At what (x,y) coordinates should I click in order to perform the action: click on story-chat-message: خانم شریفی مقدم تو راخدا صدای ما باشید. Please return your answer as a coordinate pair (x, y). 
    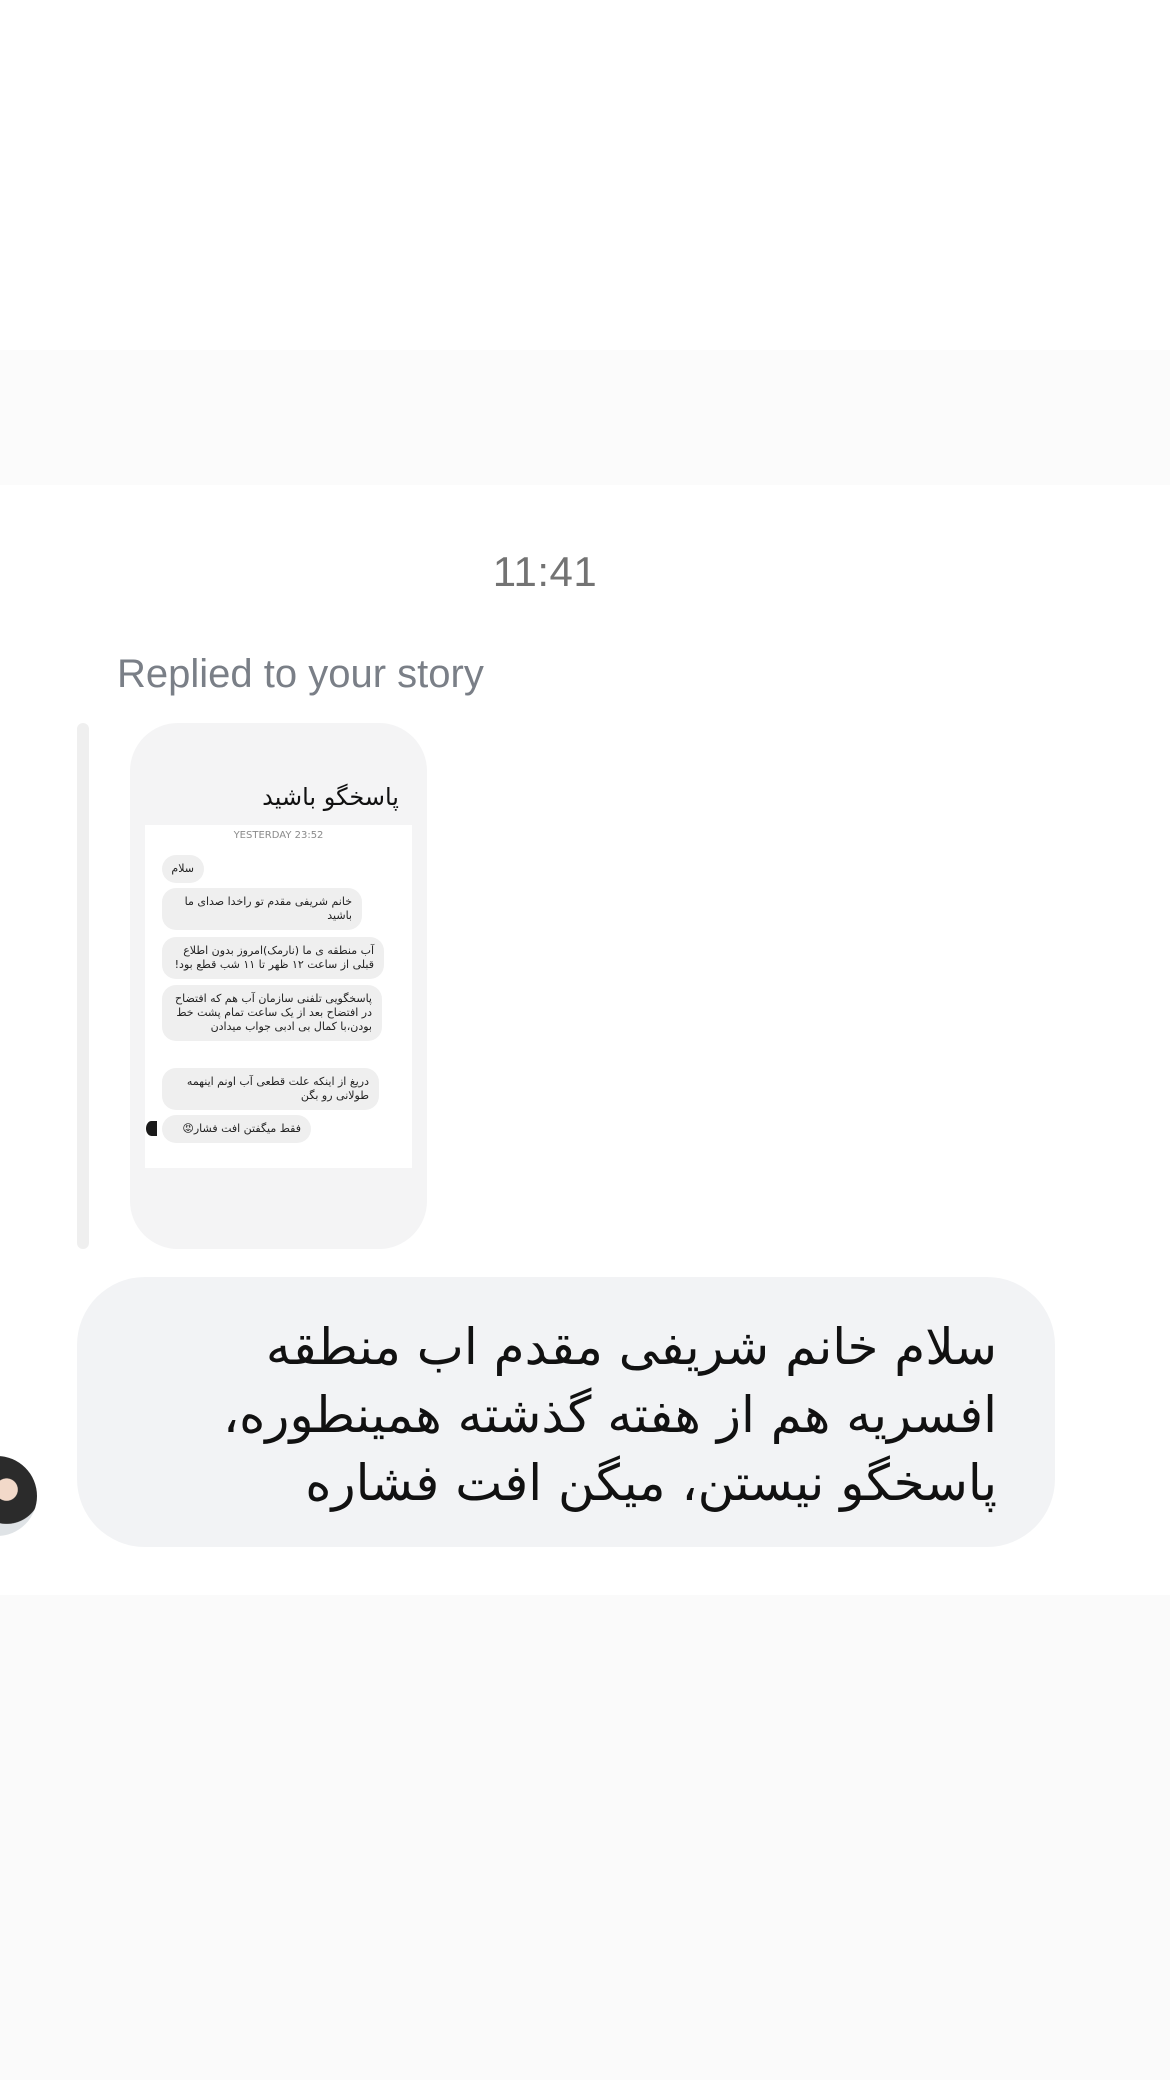
    Looking at the image, I should click on (262, 909).